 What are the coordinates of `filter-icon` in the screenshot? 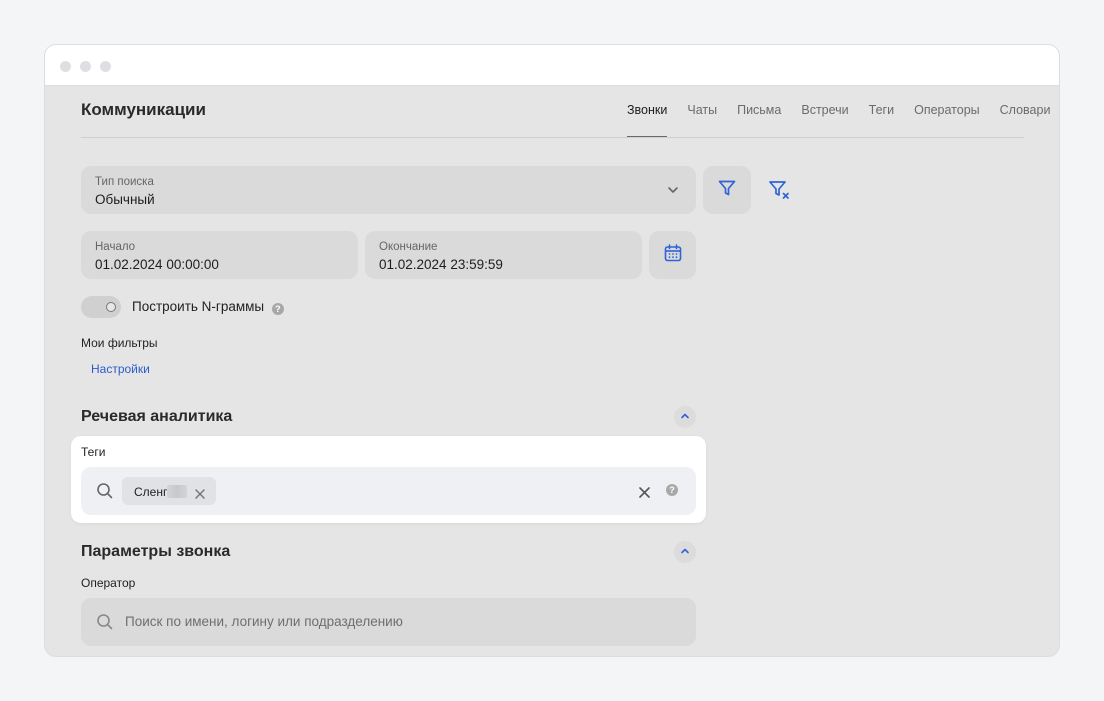 It's located at (727, 190).